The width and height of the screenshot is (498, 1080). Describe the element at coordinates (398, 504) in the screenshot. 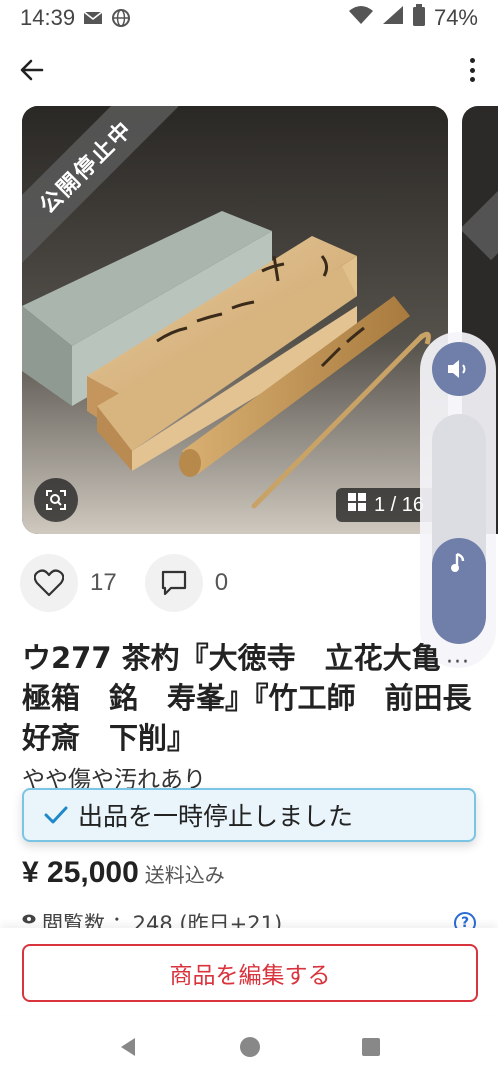

I see `image-counter-text: 1 / 16` at that location.